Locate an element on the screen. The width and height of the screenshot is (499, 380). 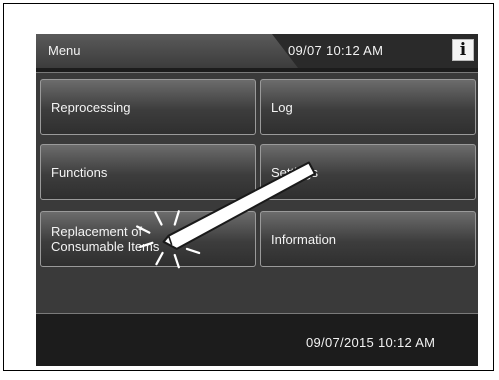
settings-label: Settings is located at coordinates (294, 172).